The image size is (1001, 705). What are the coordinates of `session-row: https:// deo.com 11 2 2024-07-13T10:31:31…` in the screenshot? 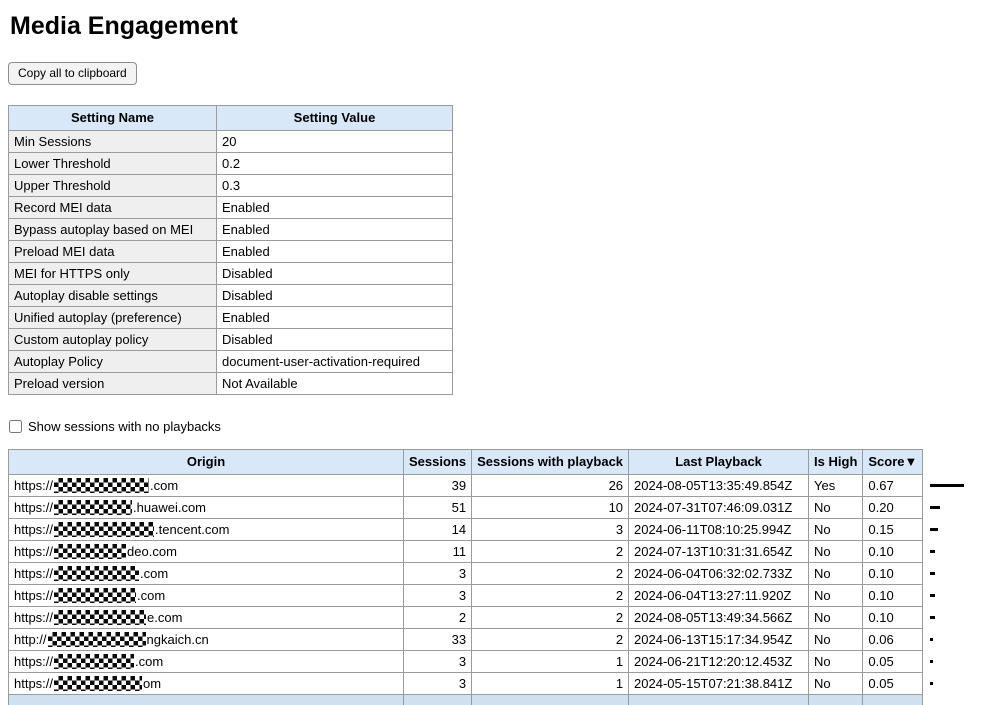 It's located at (487, 551).